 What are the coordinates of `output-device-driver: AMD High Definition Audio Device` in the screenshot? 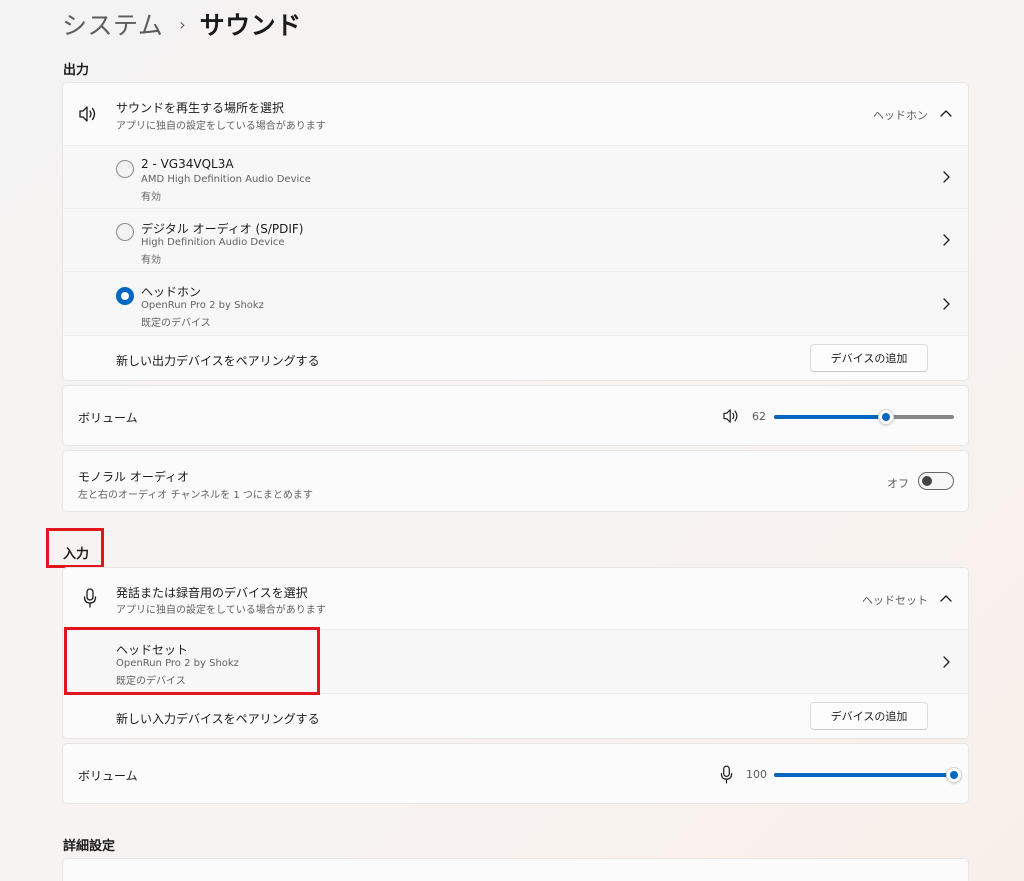 It's located at (226, 179).